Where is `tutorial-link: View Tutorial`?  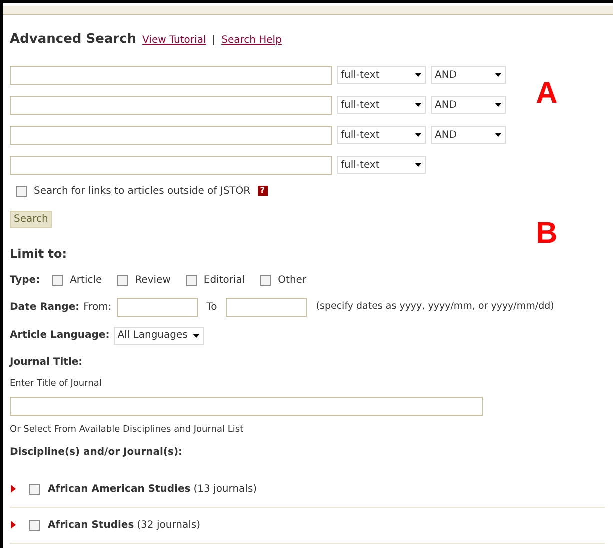
tutorial-link: View Tutorial is located at coordinates (174, 40).